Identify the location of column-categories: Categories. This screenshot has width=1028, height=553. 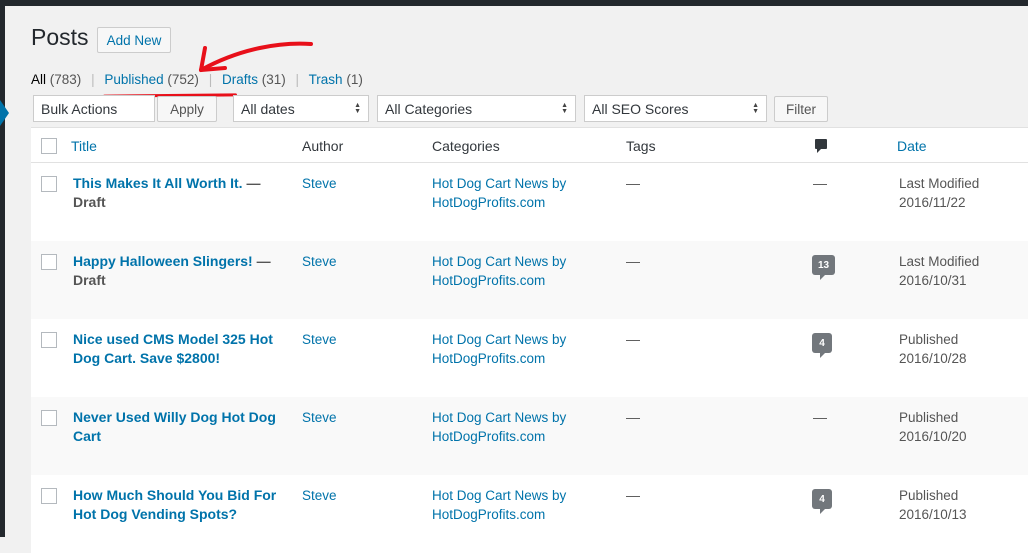
(466, 146).